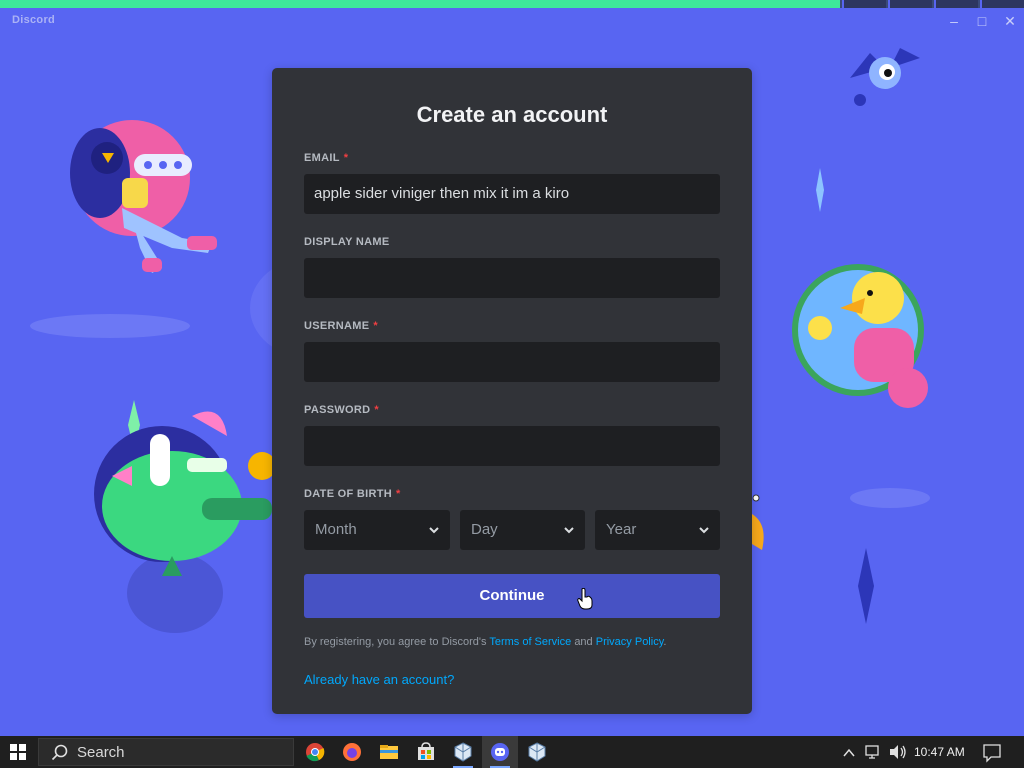 The width and height of the screenshot is (1024, 768). What do you see at coordinates (585, 599) in the screenshot?
I see `hand-cursor-icon` at bounding box center [585, 599].